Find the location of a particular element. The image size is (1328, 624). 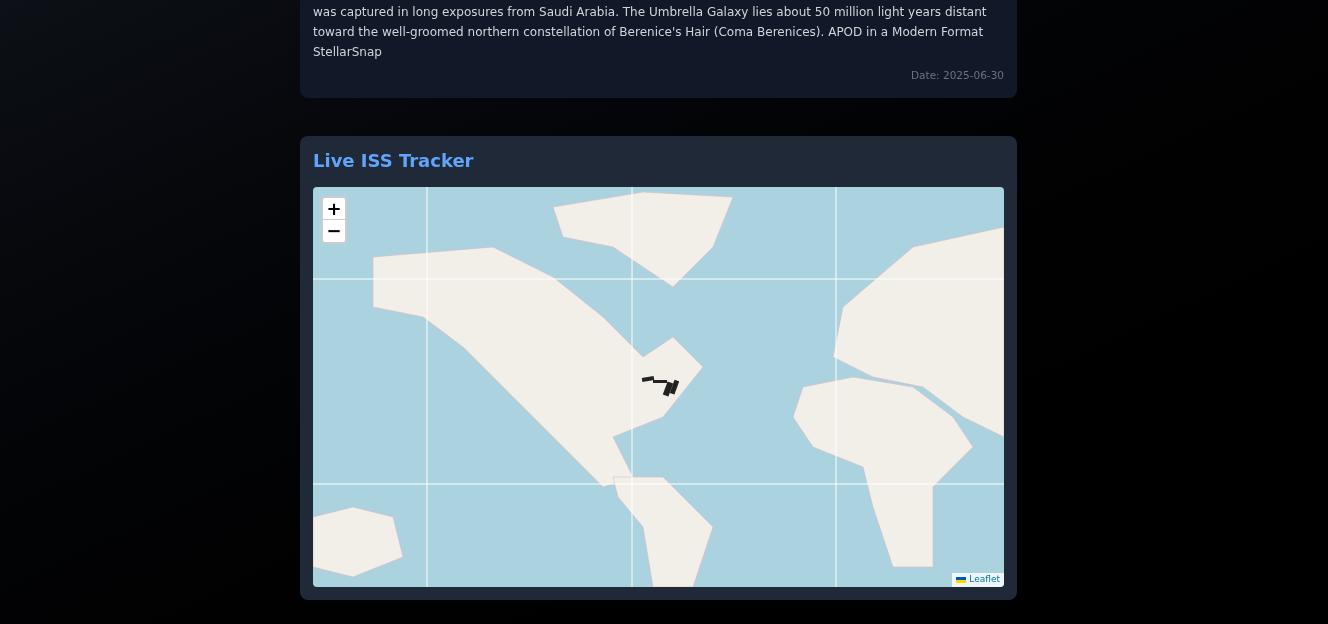

zoom-in-button: + is located at coordinates (334, 208).